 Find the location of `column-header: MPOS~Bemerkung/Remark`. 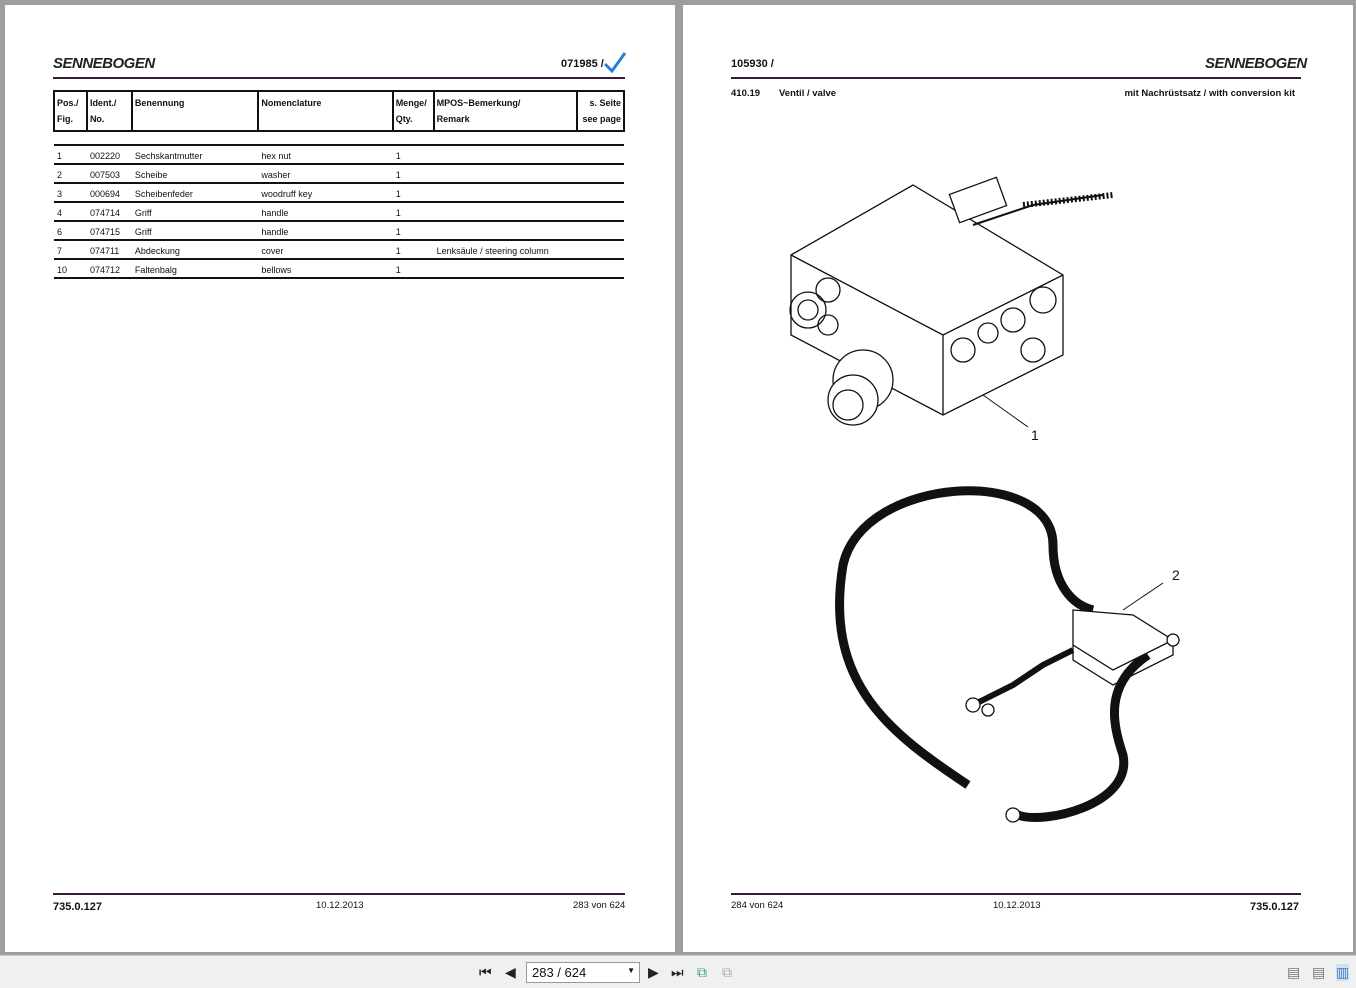

column-header: MPOS~Bemerkung/Remark is located at coordinates (505, 111).